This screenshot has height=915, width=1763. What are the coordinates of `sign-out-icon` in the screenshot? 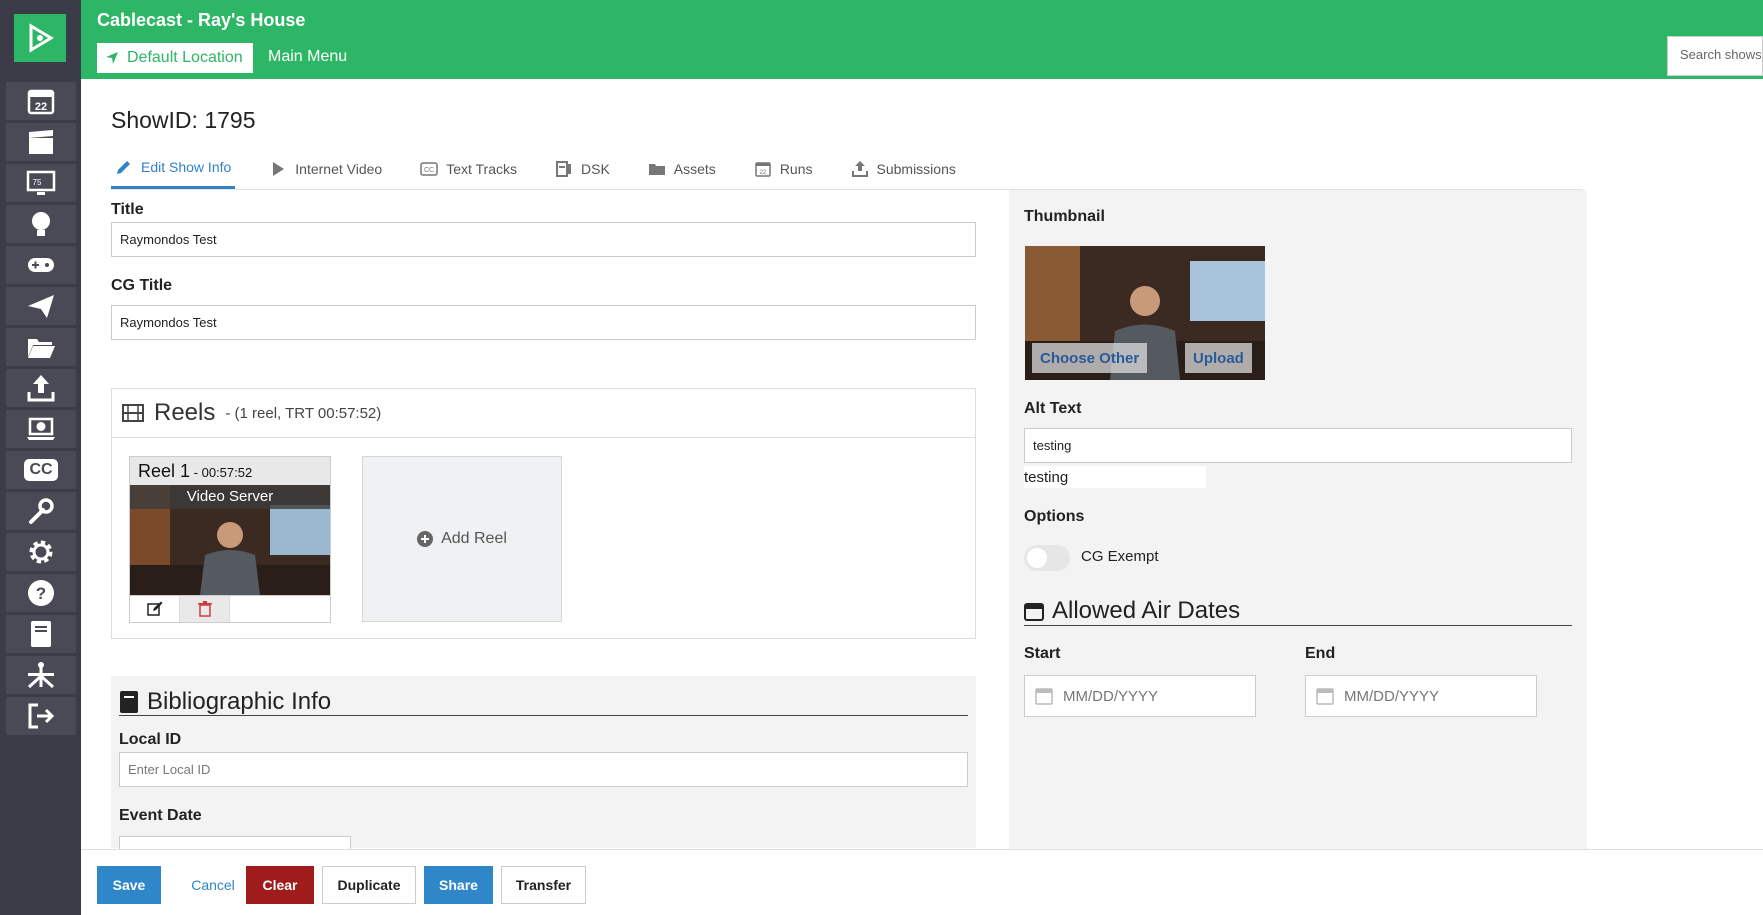 It's located at (41, 716).